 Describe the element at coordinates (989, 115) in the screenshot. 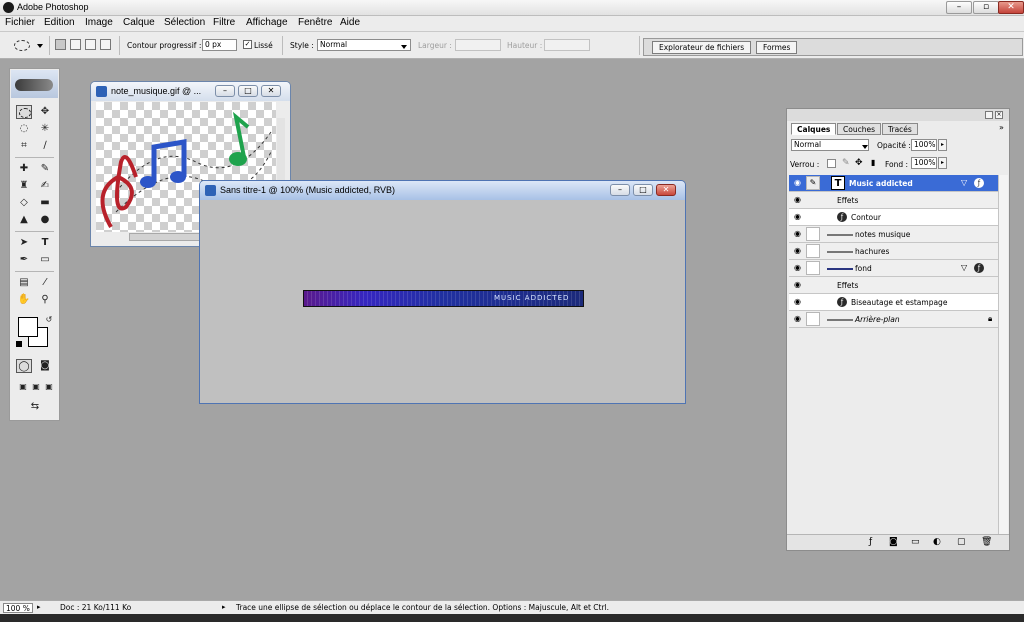

I see `palette-minimize-button` at that location.